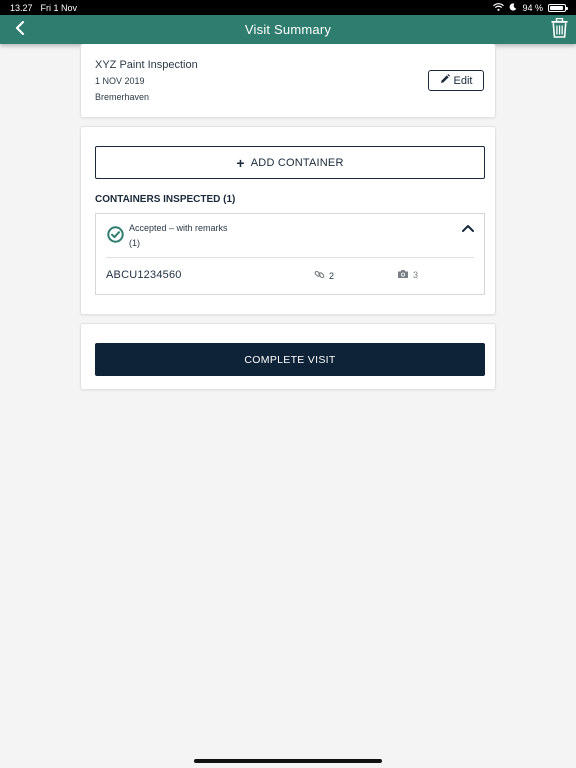  What do you see at coordinates (178, 228) in the screenshot?
I see `inspection-status-label: Accepted – with remarks` at bounding box center [178, 228].